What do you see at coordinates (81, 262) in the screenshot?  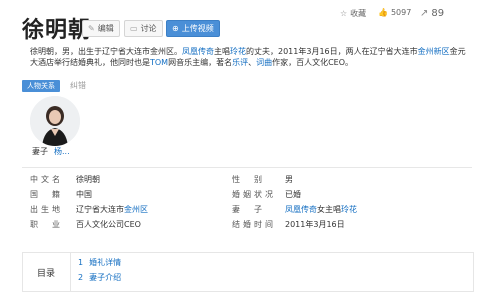 I see `toc-number: 1` at bounding box center [81, 262].